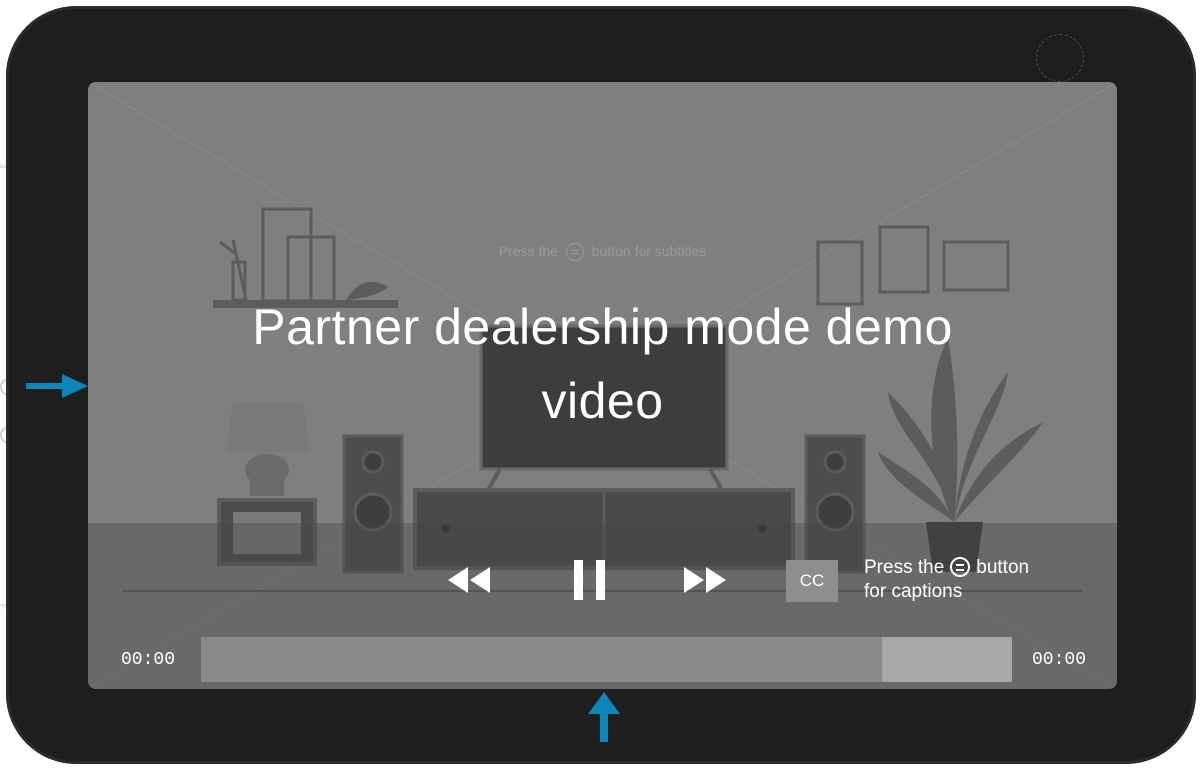  I want to click on captions-hint: Press the button for captions, so click(984, 580).